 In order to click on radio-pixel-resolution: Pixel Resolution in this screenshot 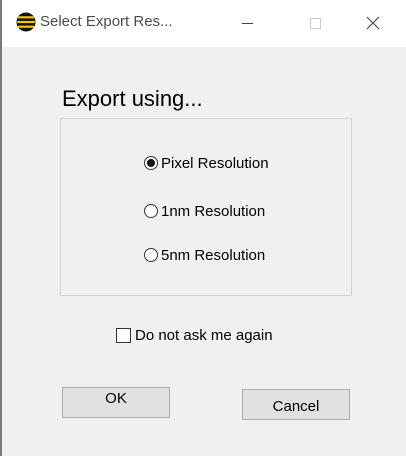, I will do `click(206, 163)`.